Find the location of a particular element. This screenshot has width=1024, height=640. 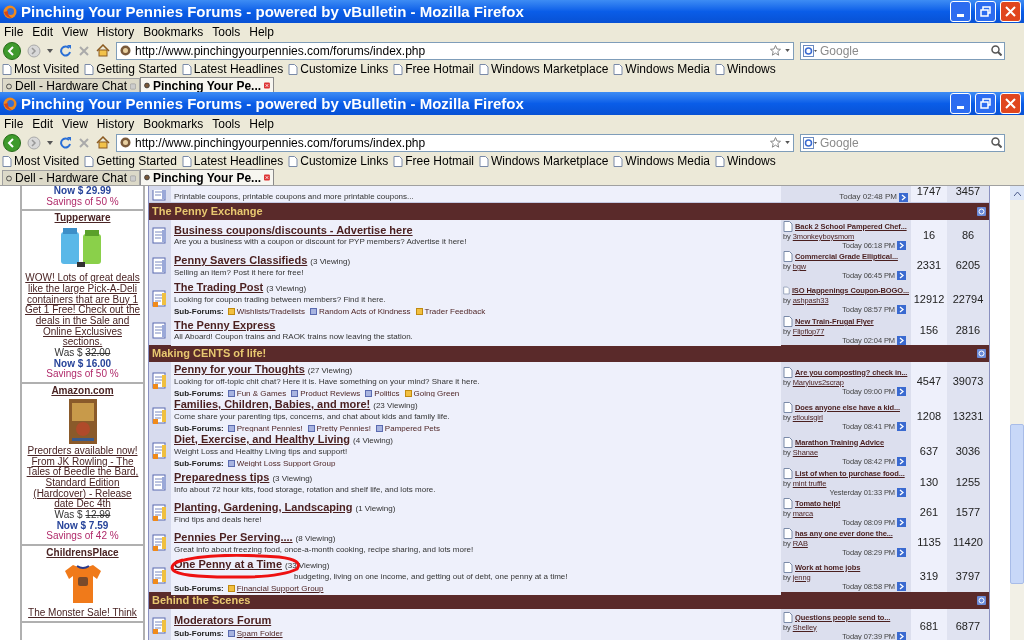

bookmark-link: Windows is located at coordinates (751, 161).